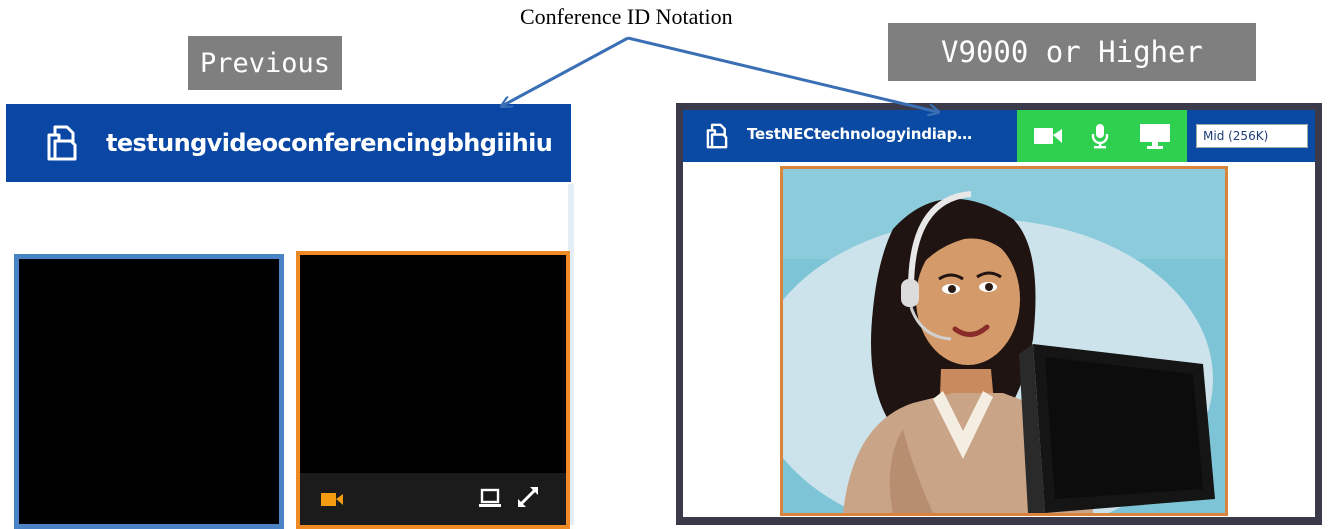 Image resolution: width=1334 pixels, height=529 pixels. What do you see at coordinates (999, 136) in the screenshot?
I see `new-conference-header: TestNECtechnologyindiap… Mid (256K)` at bounding box center [999, 136].